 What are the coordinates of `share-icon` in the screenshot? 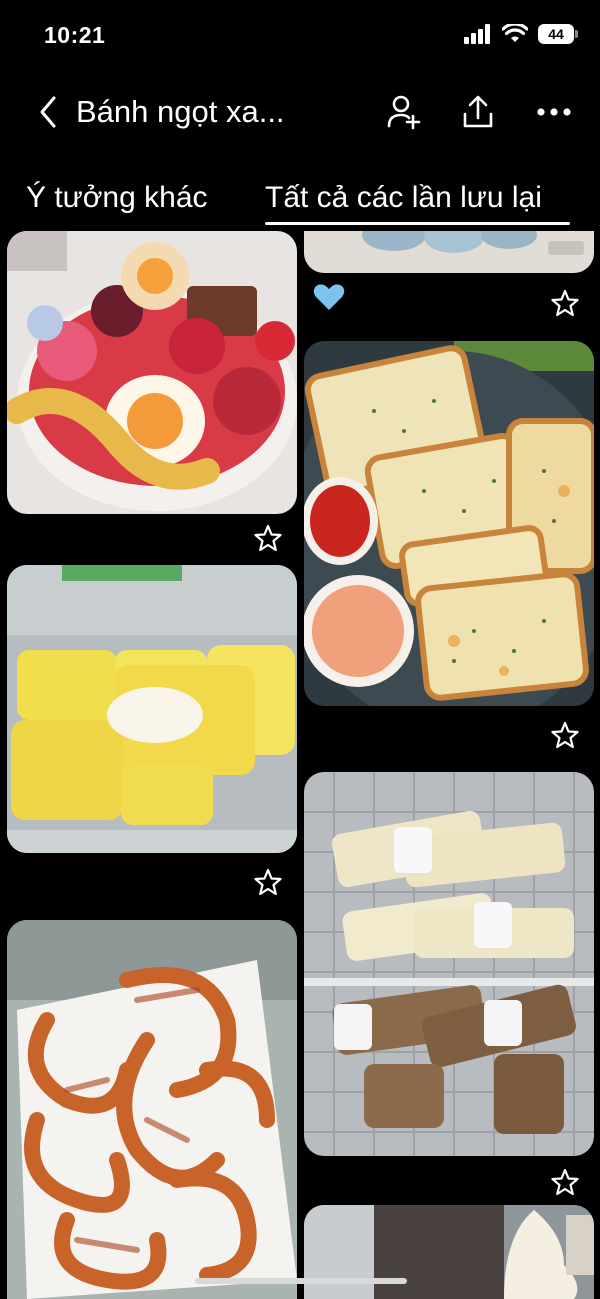 It's located at (478, 111).